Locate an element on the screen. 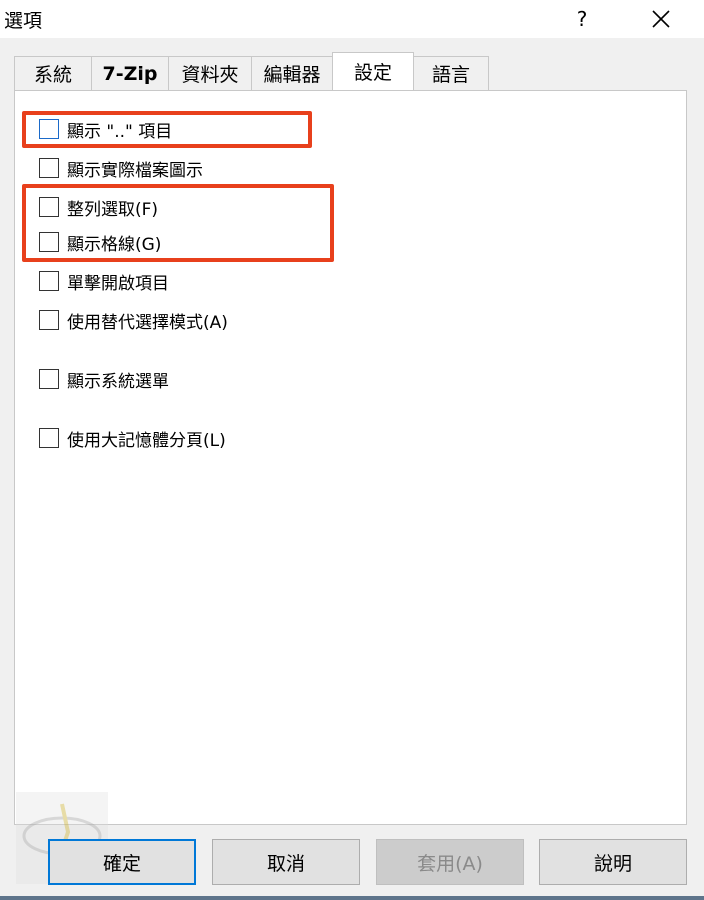  ok-button: 確定 is located at coordinates (122, 862).